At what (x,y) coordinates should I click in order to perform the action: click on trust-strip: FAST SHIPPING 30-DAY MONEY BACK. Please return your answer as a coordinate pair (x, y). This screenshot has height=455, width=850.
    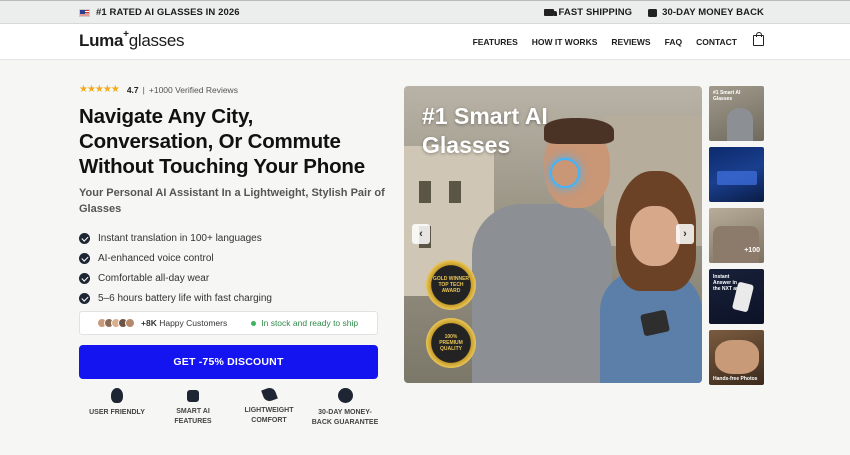
    Looking at the image, I should click on (653, 12).